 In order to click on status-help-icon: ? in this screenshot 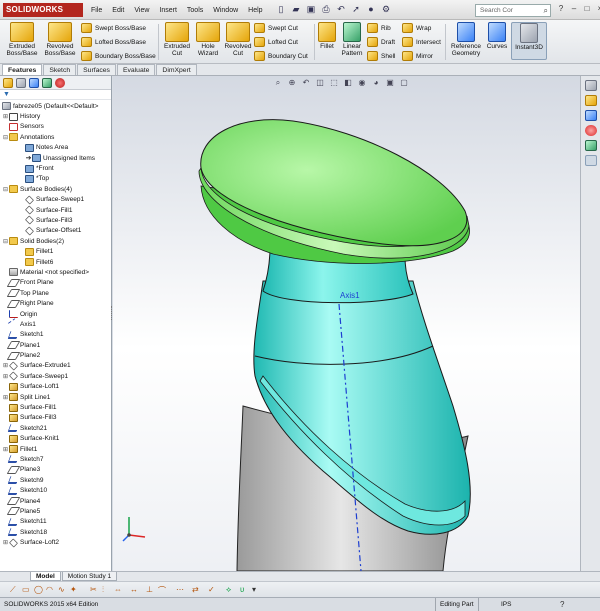, I will do `click(562, 604)`.